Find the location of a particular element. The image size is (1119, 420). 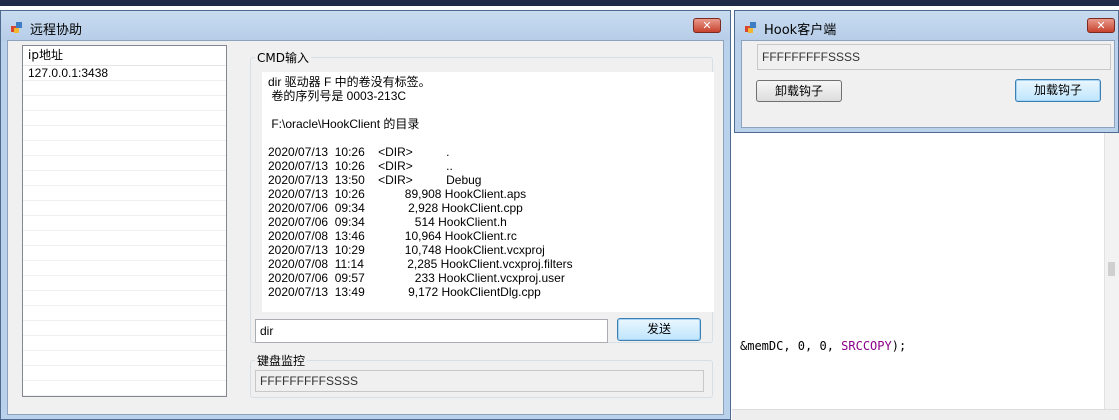

keyboard-monitor-field is located at coordinates (479, 381).